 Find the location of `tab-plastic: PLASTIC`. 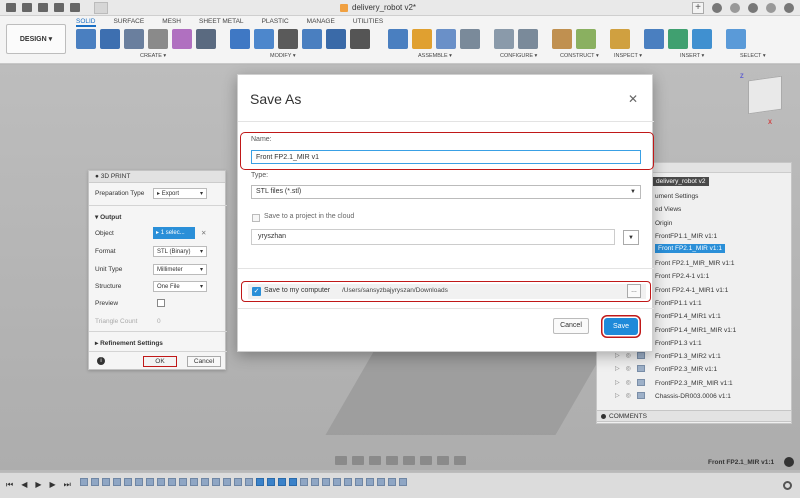

tab-plastic: PLASTIC is located at coordinates (275, 22).